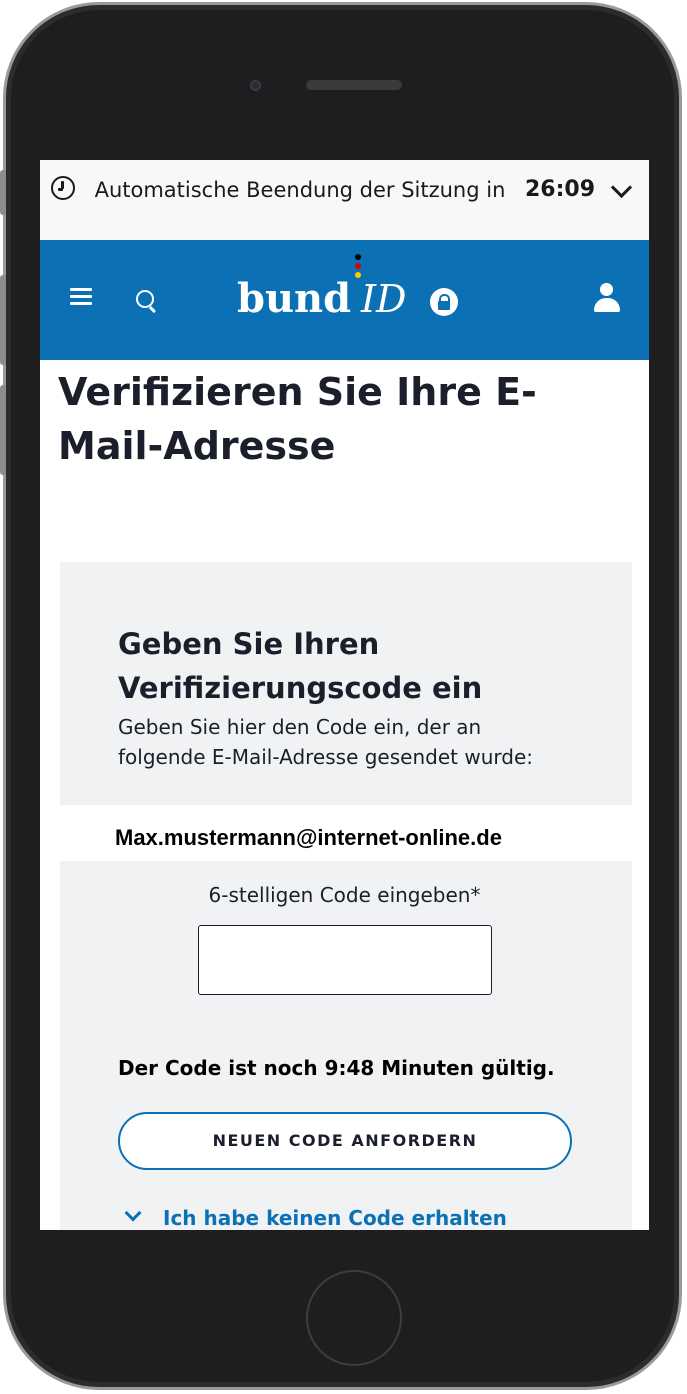 The height and width of the screenshot is (1394, 687). Describe the element at coordinates (384, 299) in the screenshot. I see `logo-text-id: ID` at that location.